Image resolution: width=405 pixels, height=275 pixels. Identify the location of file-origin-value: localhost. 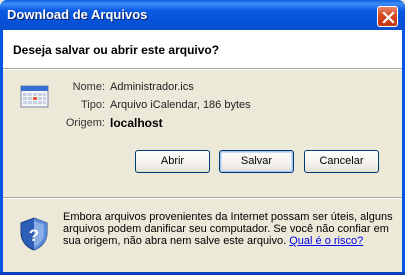
(136, 123).